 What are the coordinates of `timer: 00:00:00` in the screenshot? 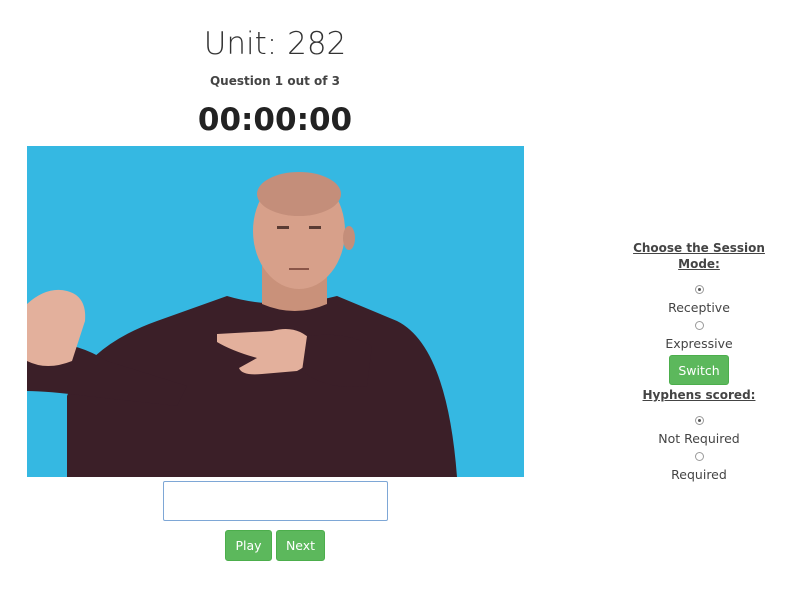 It's located at (275, 120).